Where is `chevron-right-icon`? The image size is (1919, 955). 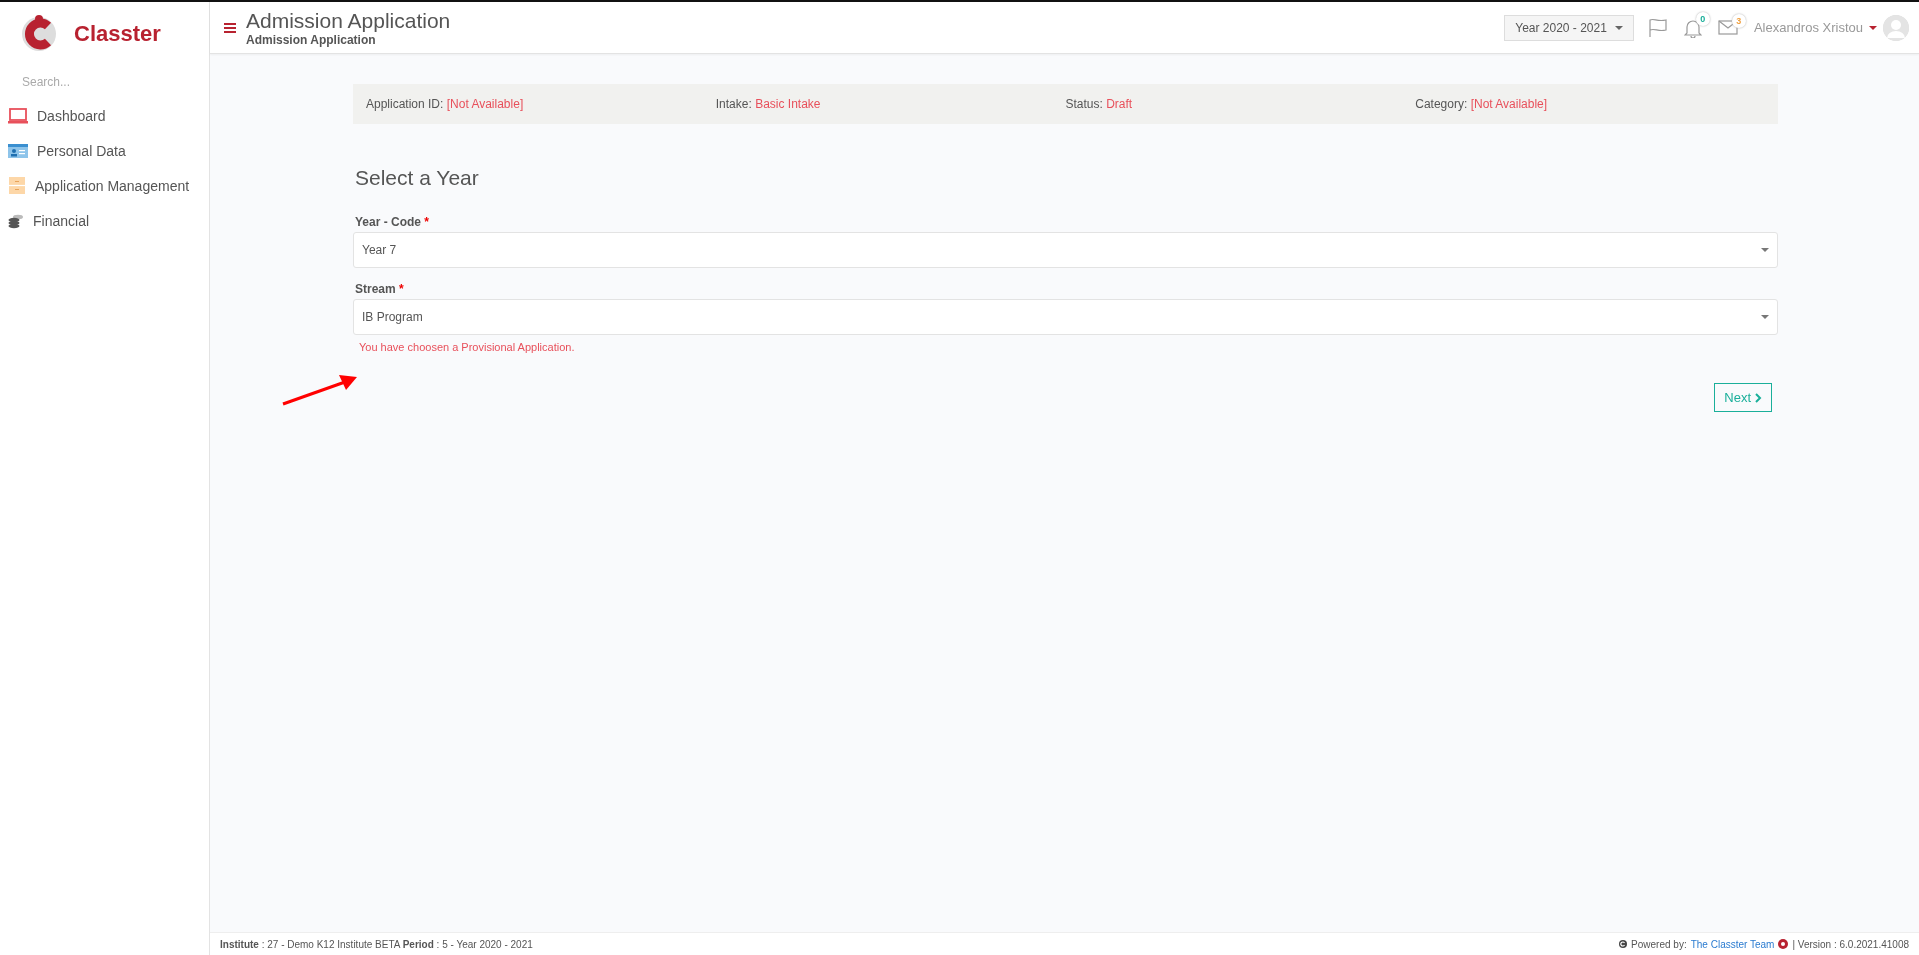
chevron-right-icon is located at coordinates (1758, 397).